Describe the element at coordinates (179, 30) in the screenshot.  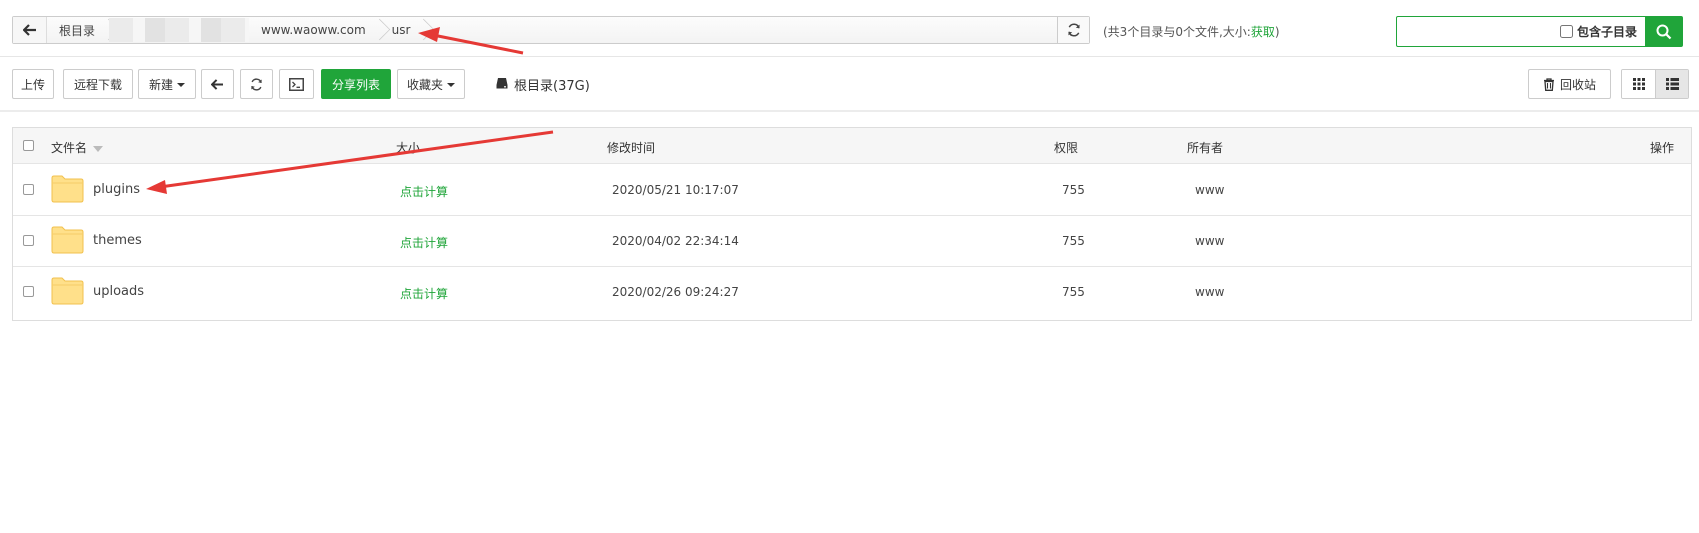
I see `breadcrumb-blurred-segment` at that location.